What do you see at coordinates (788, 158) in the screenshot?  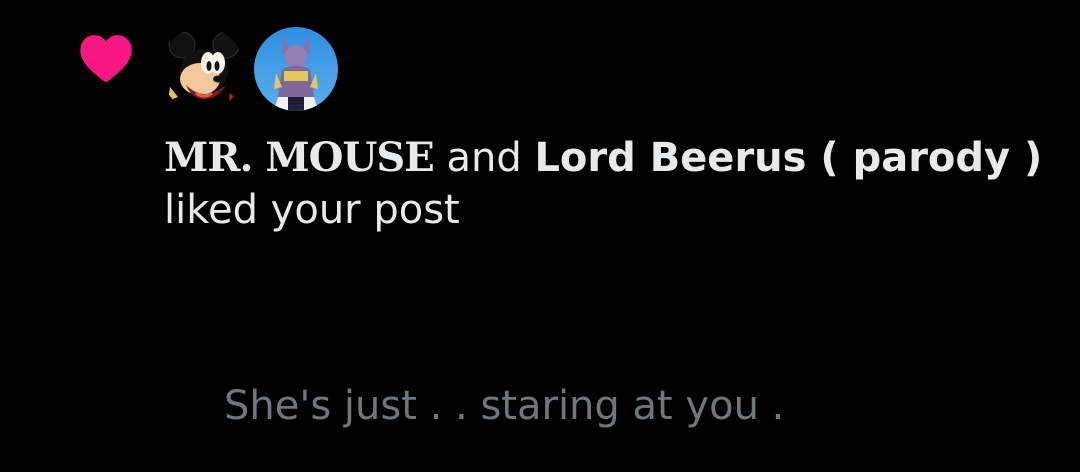 I see `user-name-link: Lord Beerus ( parody )` at bounding box center [788, 158].